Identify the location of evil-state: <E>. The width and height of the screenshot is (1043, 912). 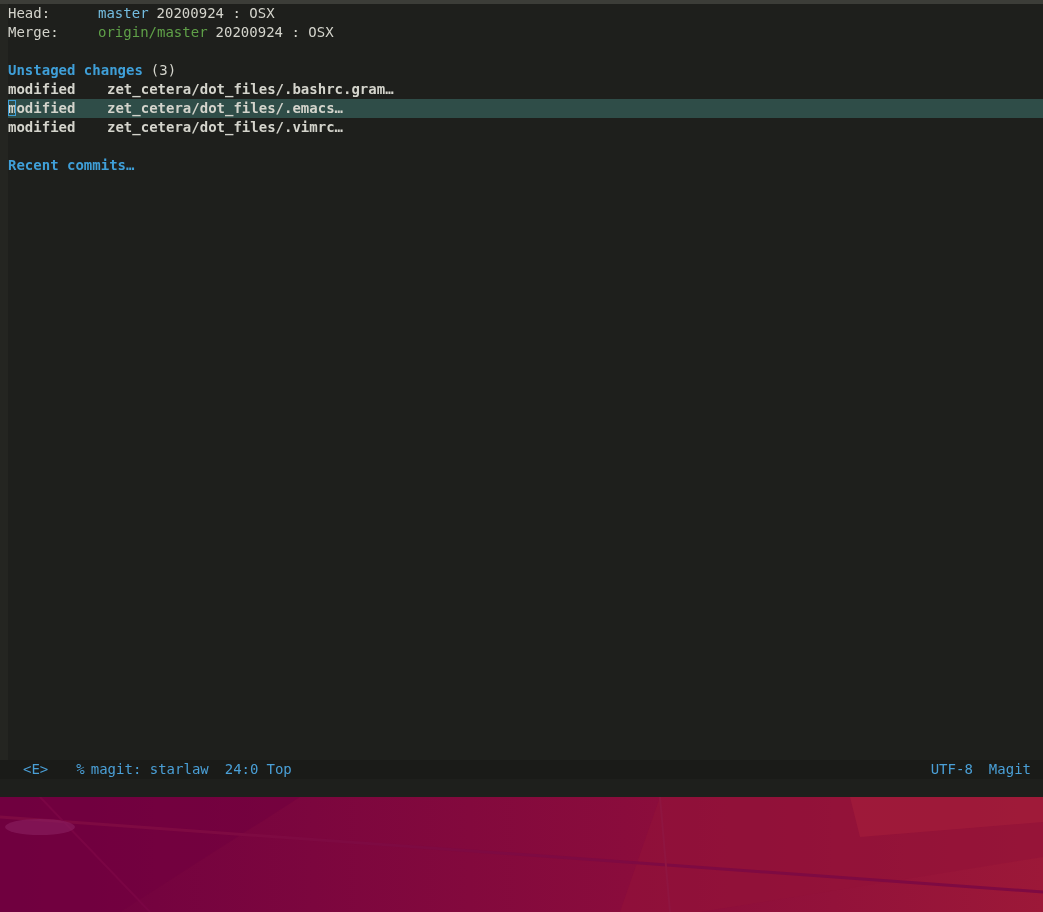
(36, 769).